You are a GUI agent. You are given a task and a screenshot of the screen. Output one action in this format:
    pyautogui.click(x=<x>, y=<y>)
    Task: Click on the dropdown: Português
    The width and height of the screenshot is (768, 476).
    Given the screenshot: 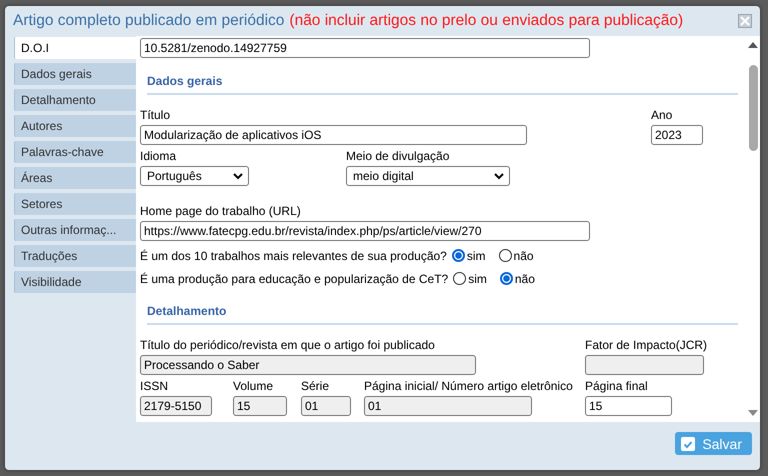 What is the action you would take?
    pyautogui.click(x=194, y=176)
    